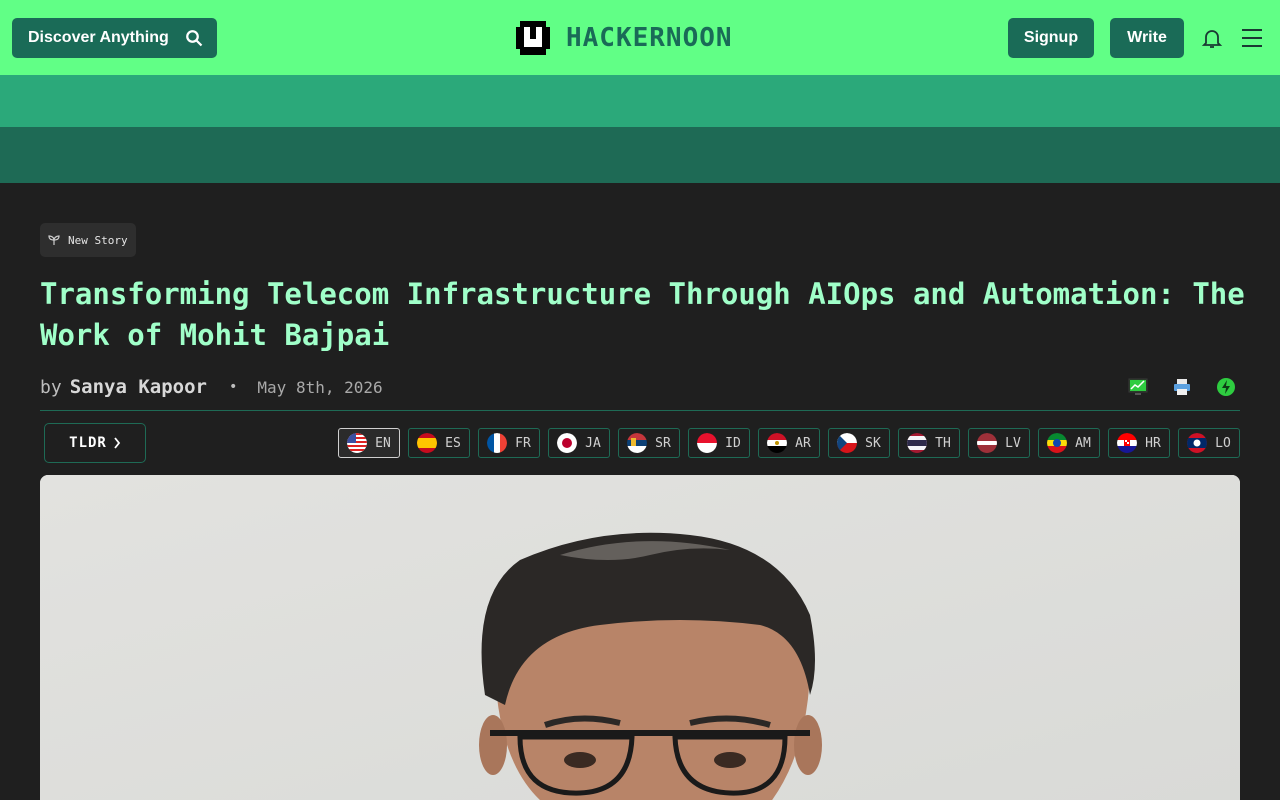  What do you see at coordinates (1212, 38) in the screenshot?
I see `notification-bell-icon` at bounding box center [1212, 38].